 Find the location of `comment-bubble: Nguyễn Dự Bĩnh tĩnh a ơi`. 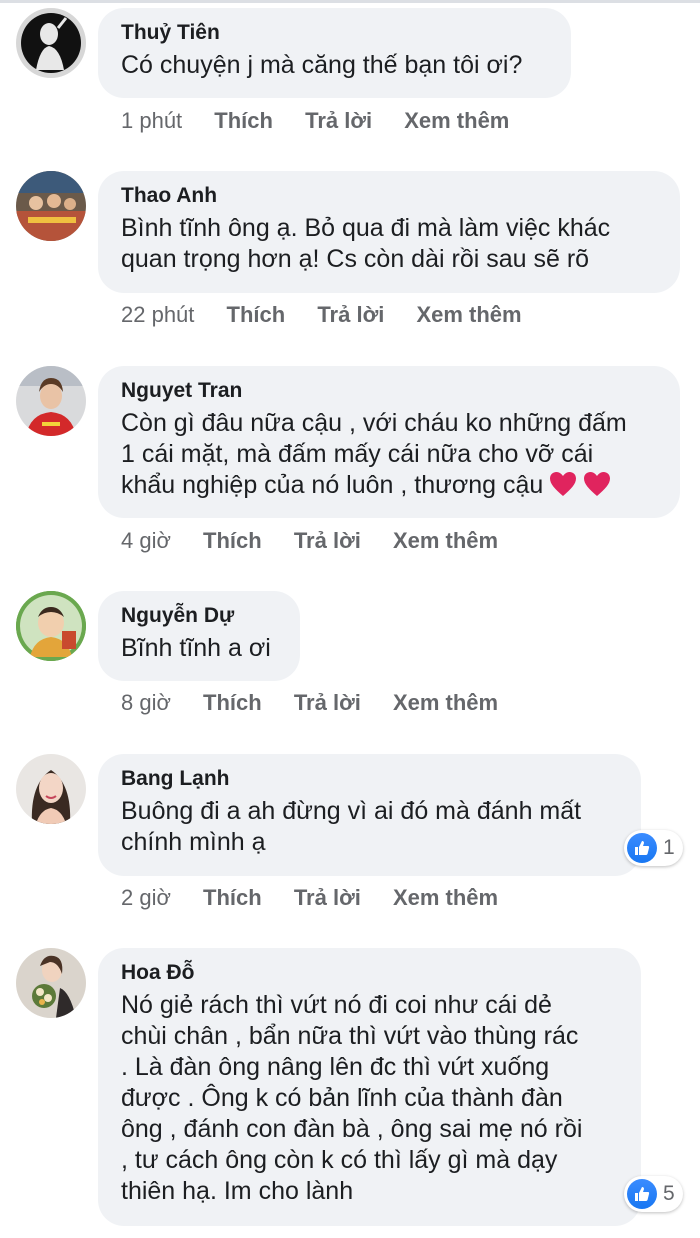

comment-bubble: Nguyễn Dự Bĩnh tĩnh a ơi is located at coordinates (199, 636).